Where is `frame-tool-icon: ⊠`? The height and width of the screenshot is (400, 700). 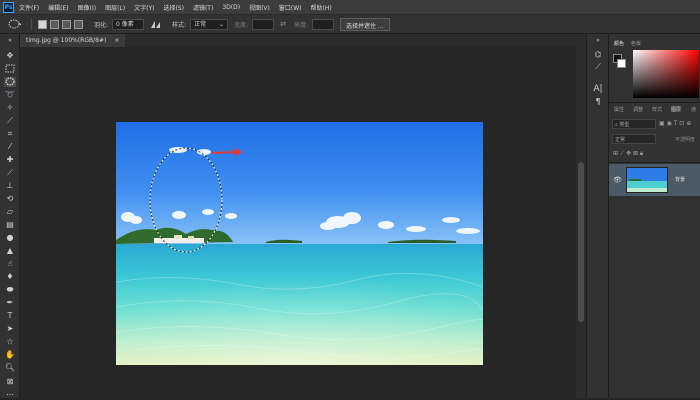
frame-tool-icon: ⊠ is located at coordinates (10, 382).